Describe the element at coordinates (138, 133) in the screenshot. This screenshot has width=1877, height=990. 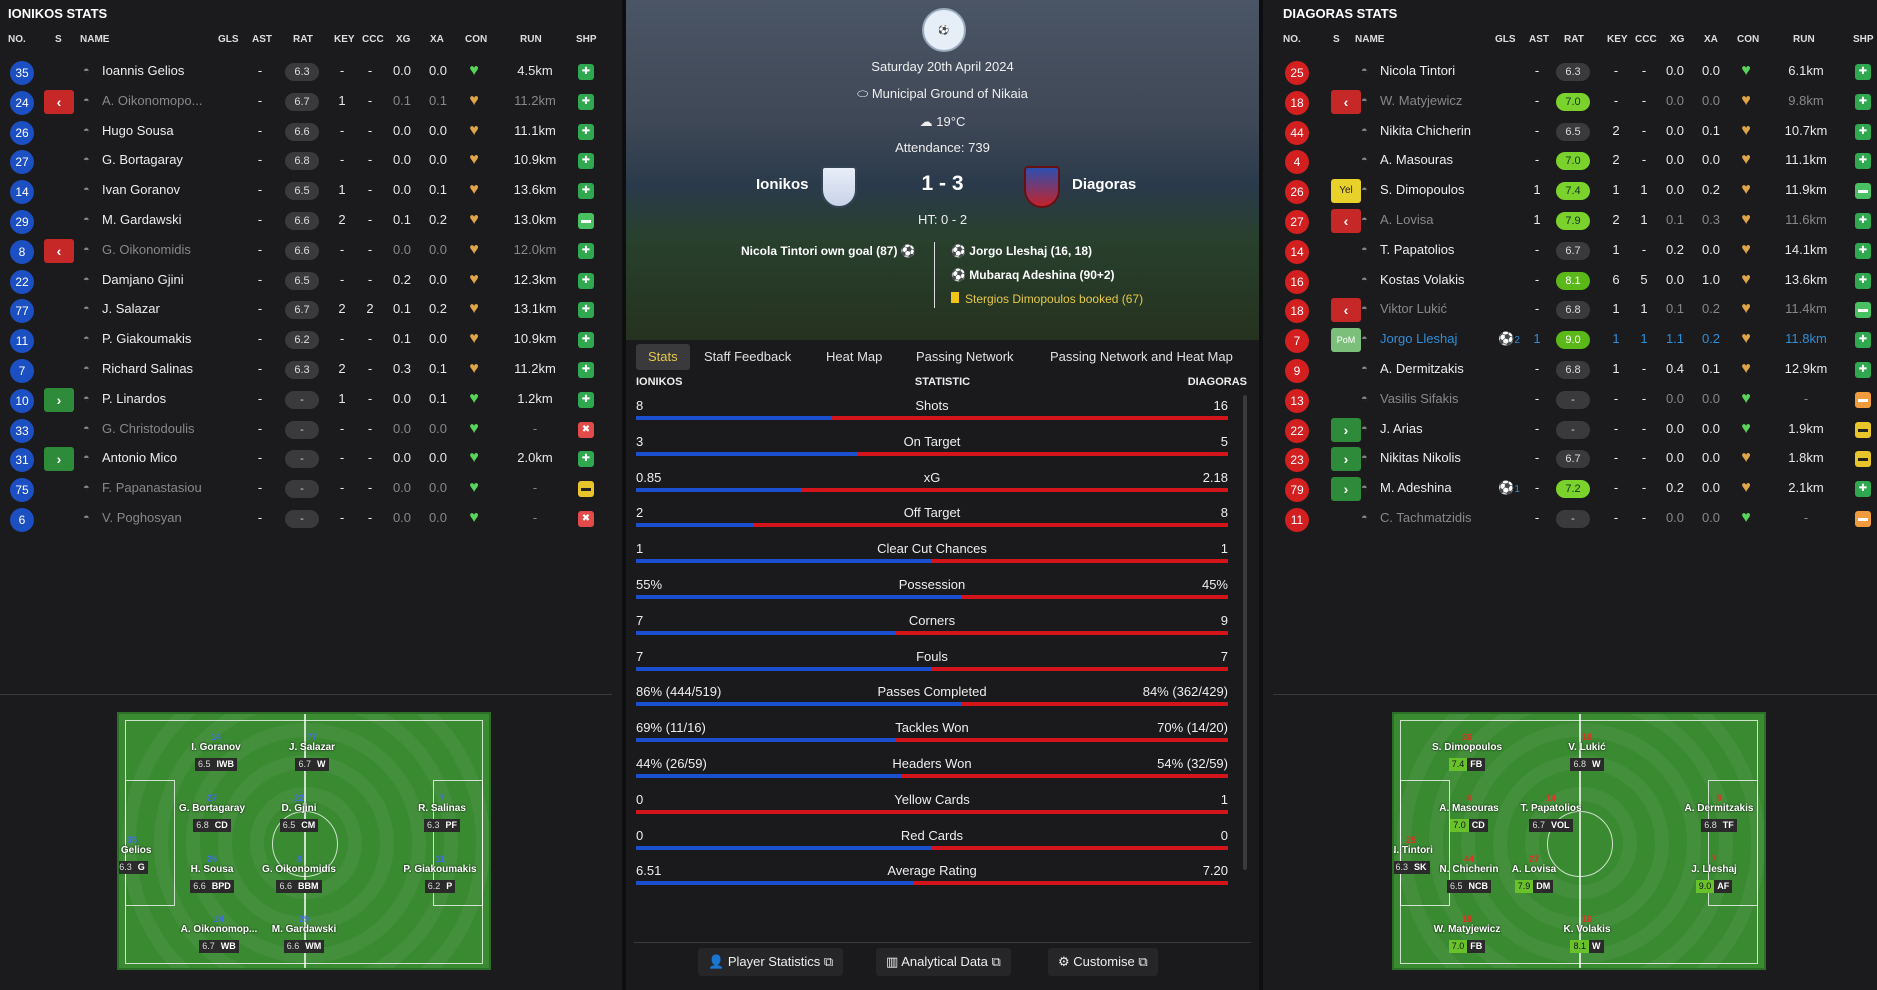
I see `player-name: Hugo Sousa` at that location.